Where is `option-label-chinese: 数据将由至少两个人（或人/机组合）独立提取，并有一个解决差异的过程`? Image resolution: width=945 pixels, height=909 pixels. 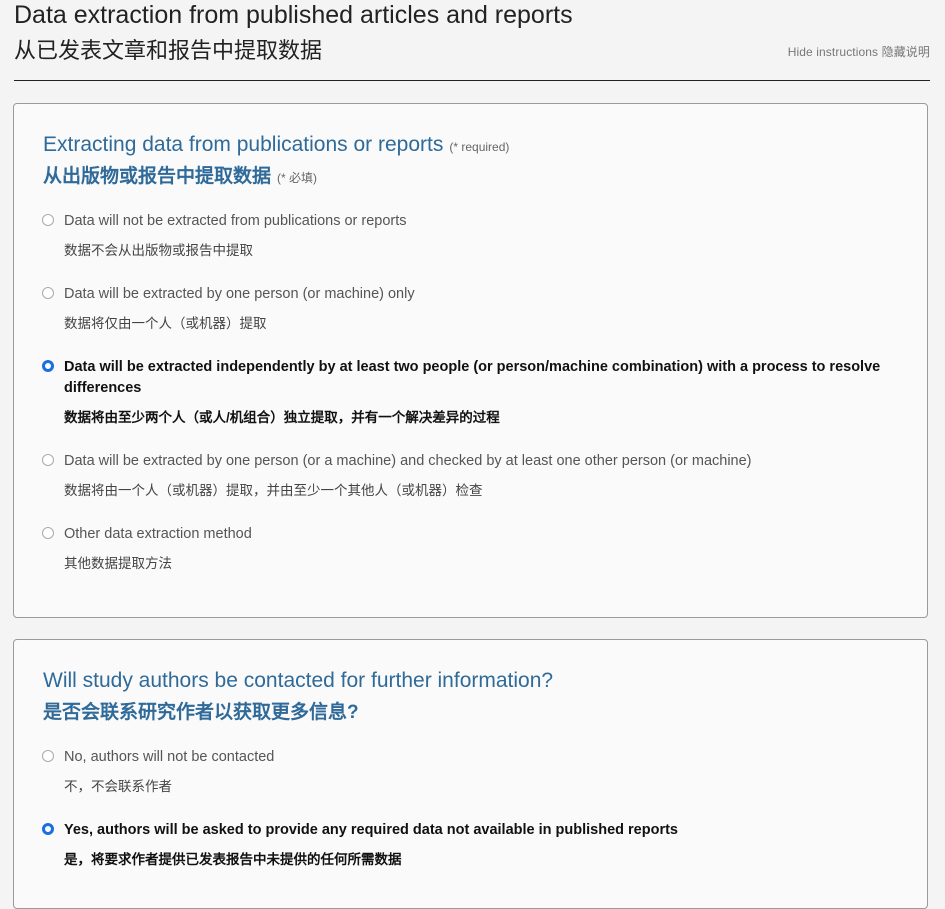 option-label-chinese: 数据将由至少两个人（或人/机组合）独立提取，并有一个解决差异的过程 is located at coordinates (282, 417).